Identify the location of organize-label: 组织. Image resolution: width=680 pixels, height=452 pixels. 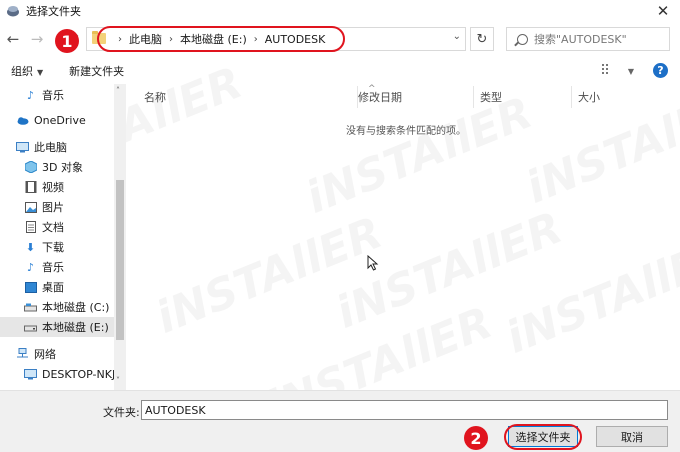
(22, 71).